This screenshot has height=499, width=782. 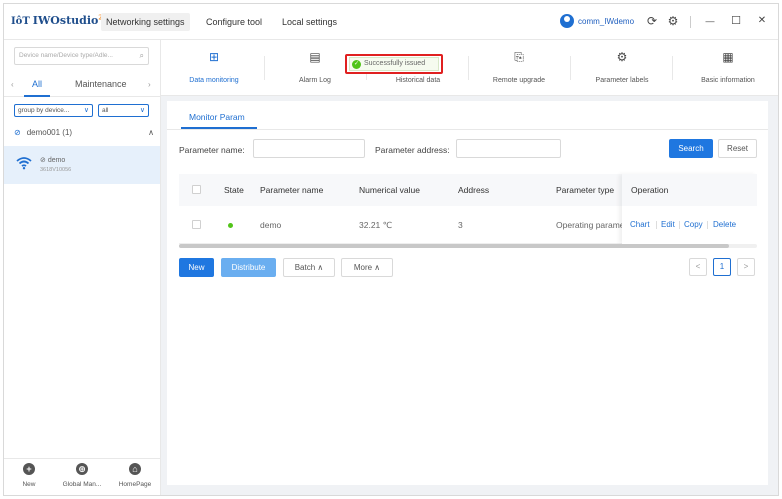 What do you see at coordinates (698, 267) in the screenshot?
I see `prev-page-button: <` at bounding box center [698, 267].